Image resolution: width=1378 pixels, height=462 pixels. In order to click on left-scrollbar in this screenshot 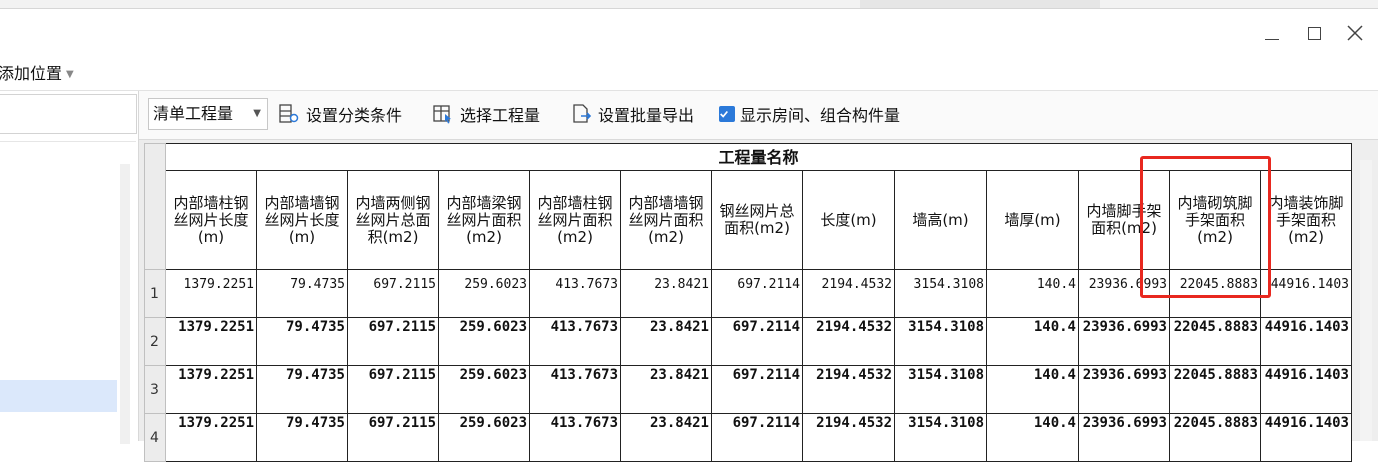, I will do `click(125, 304)`.